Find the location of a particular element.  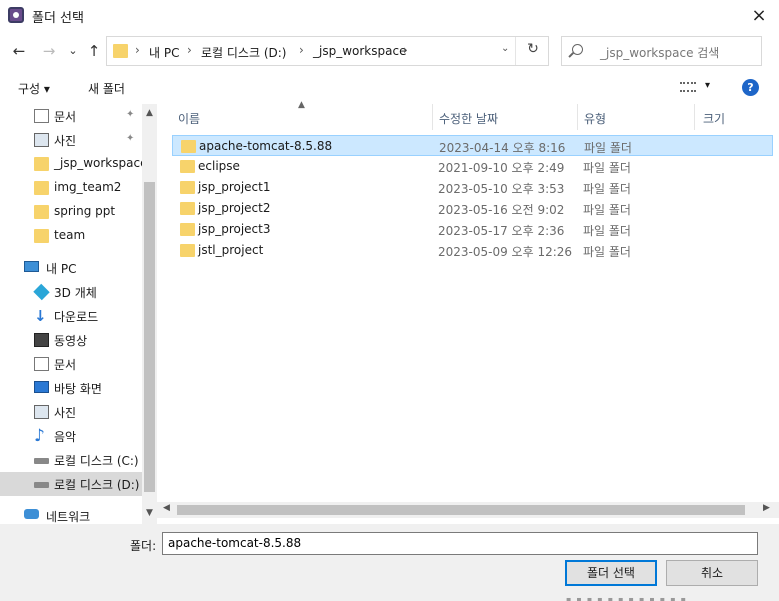

sidebar-item-network: 네트워크 is located at coordinates (71, 514).